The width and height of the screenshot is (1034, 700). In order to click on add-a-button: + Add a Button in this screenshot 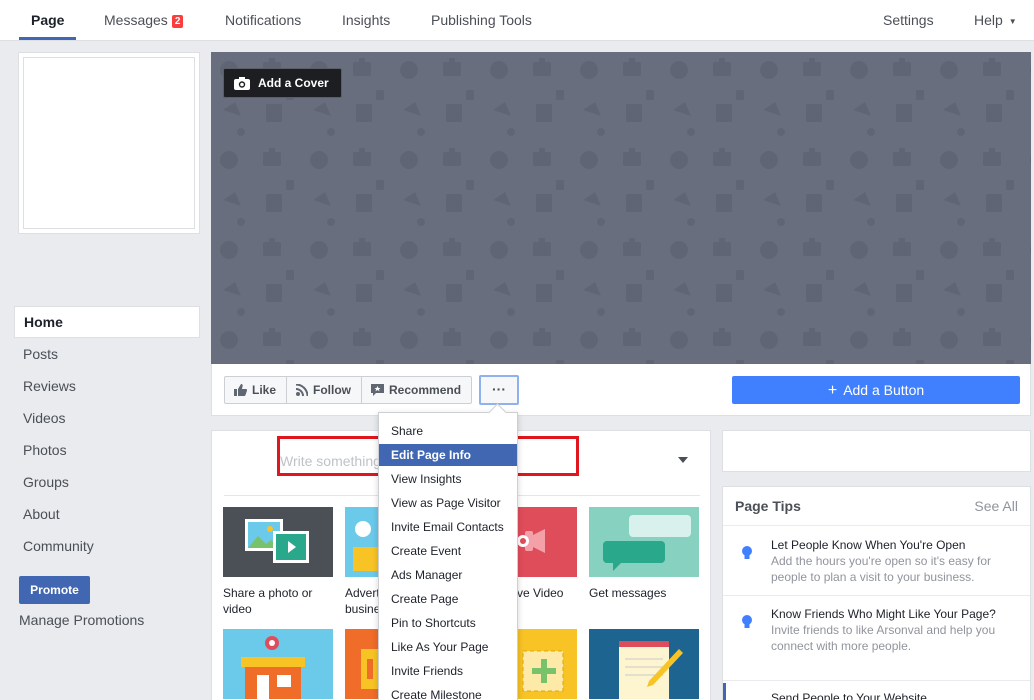, I will do `click(876, 390)`.